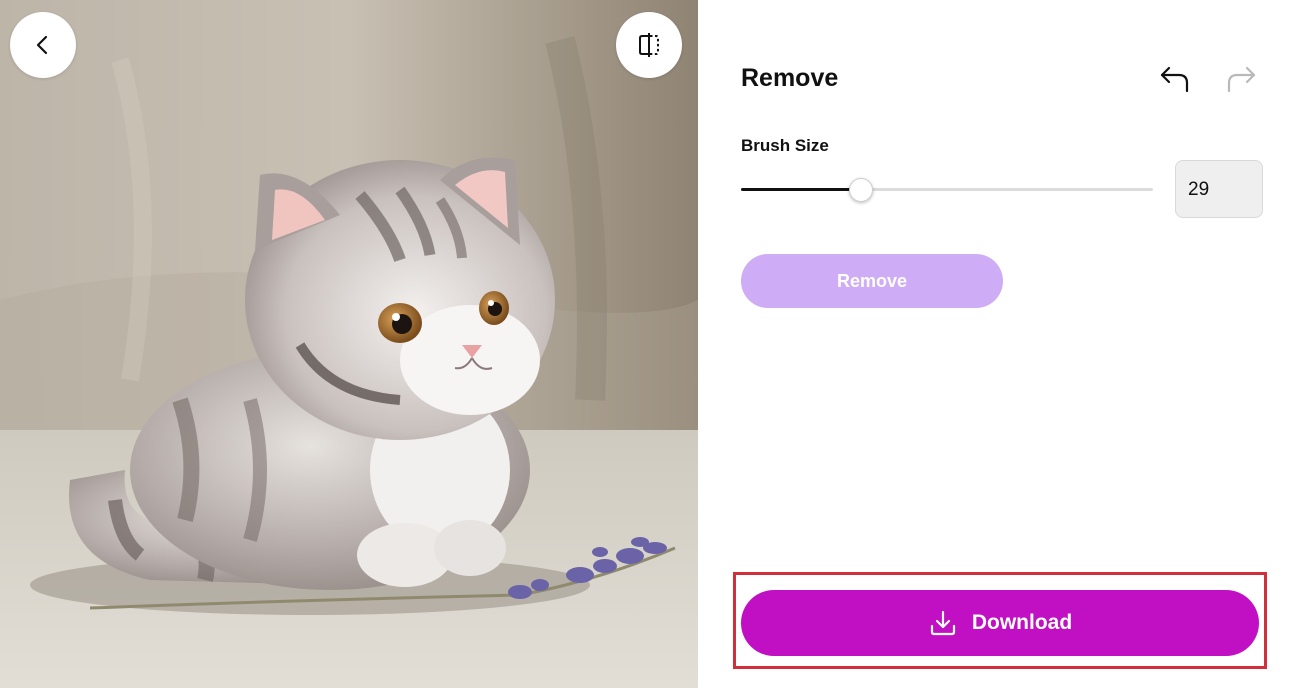  I want to click on redo-icon, so click(1241, 79).